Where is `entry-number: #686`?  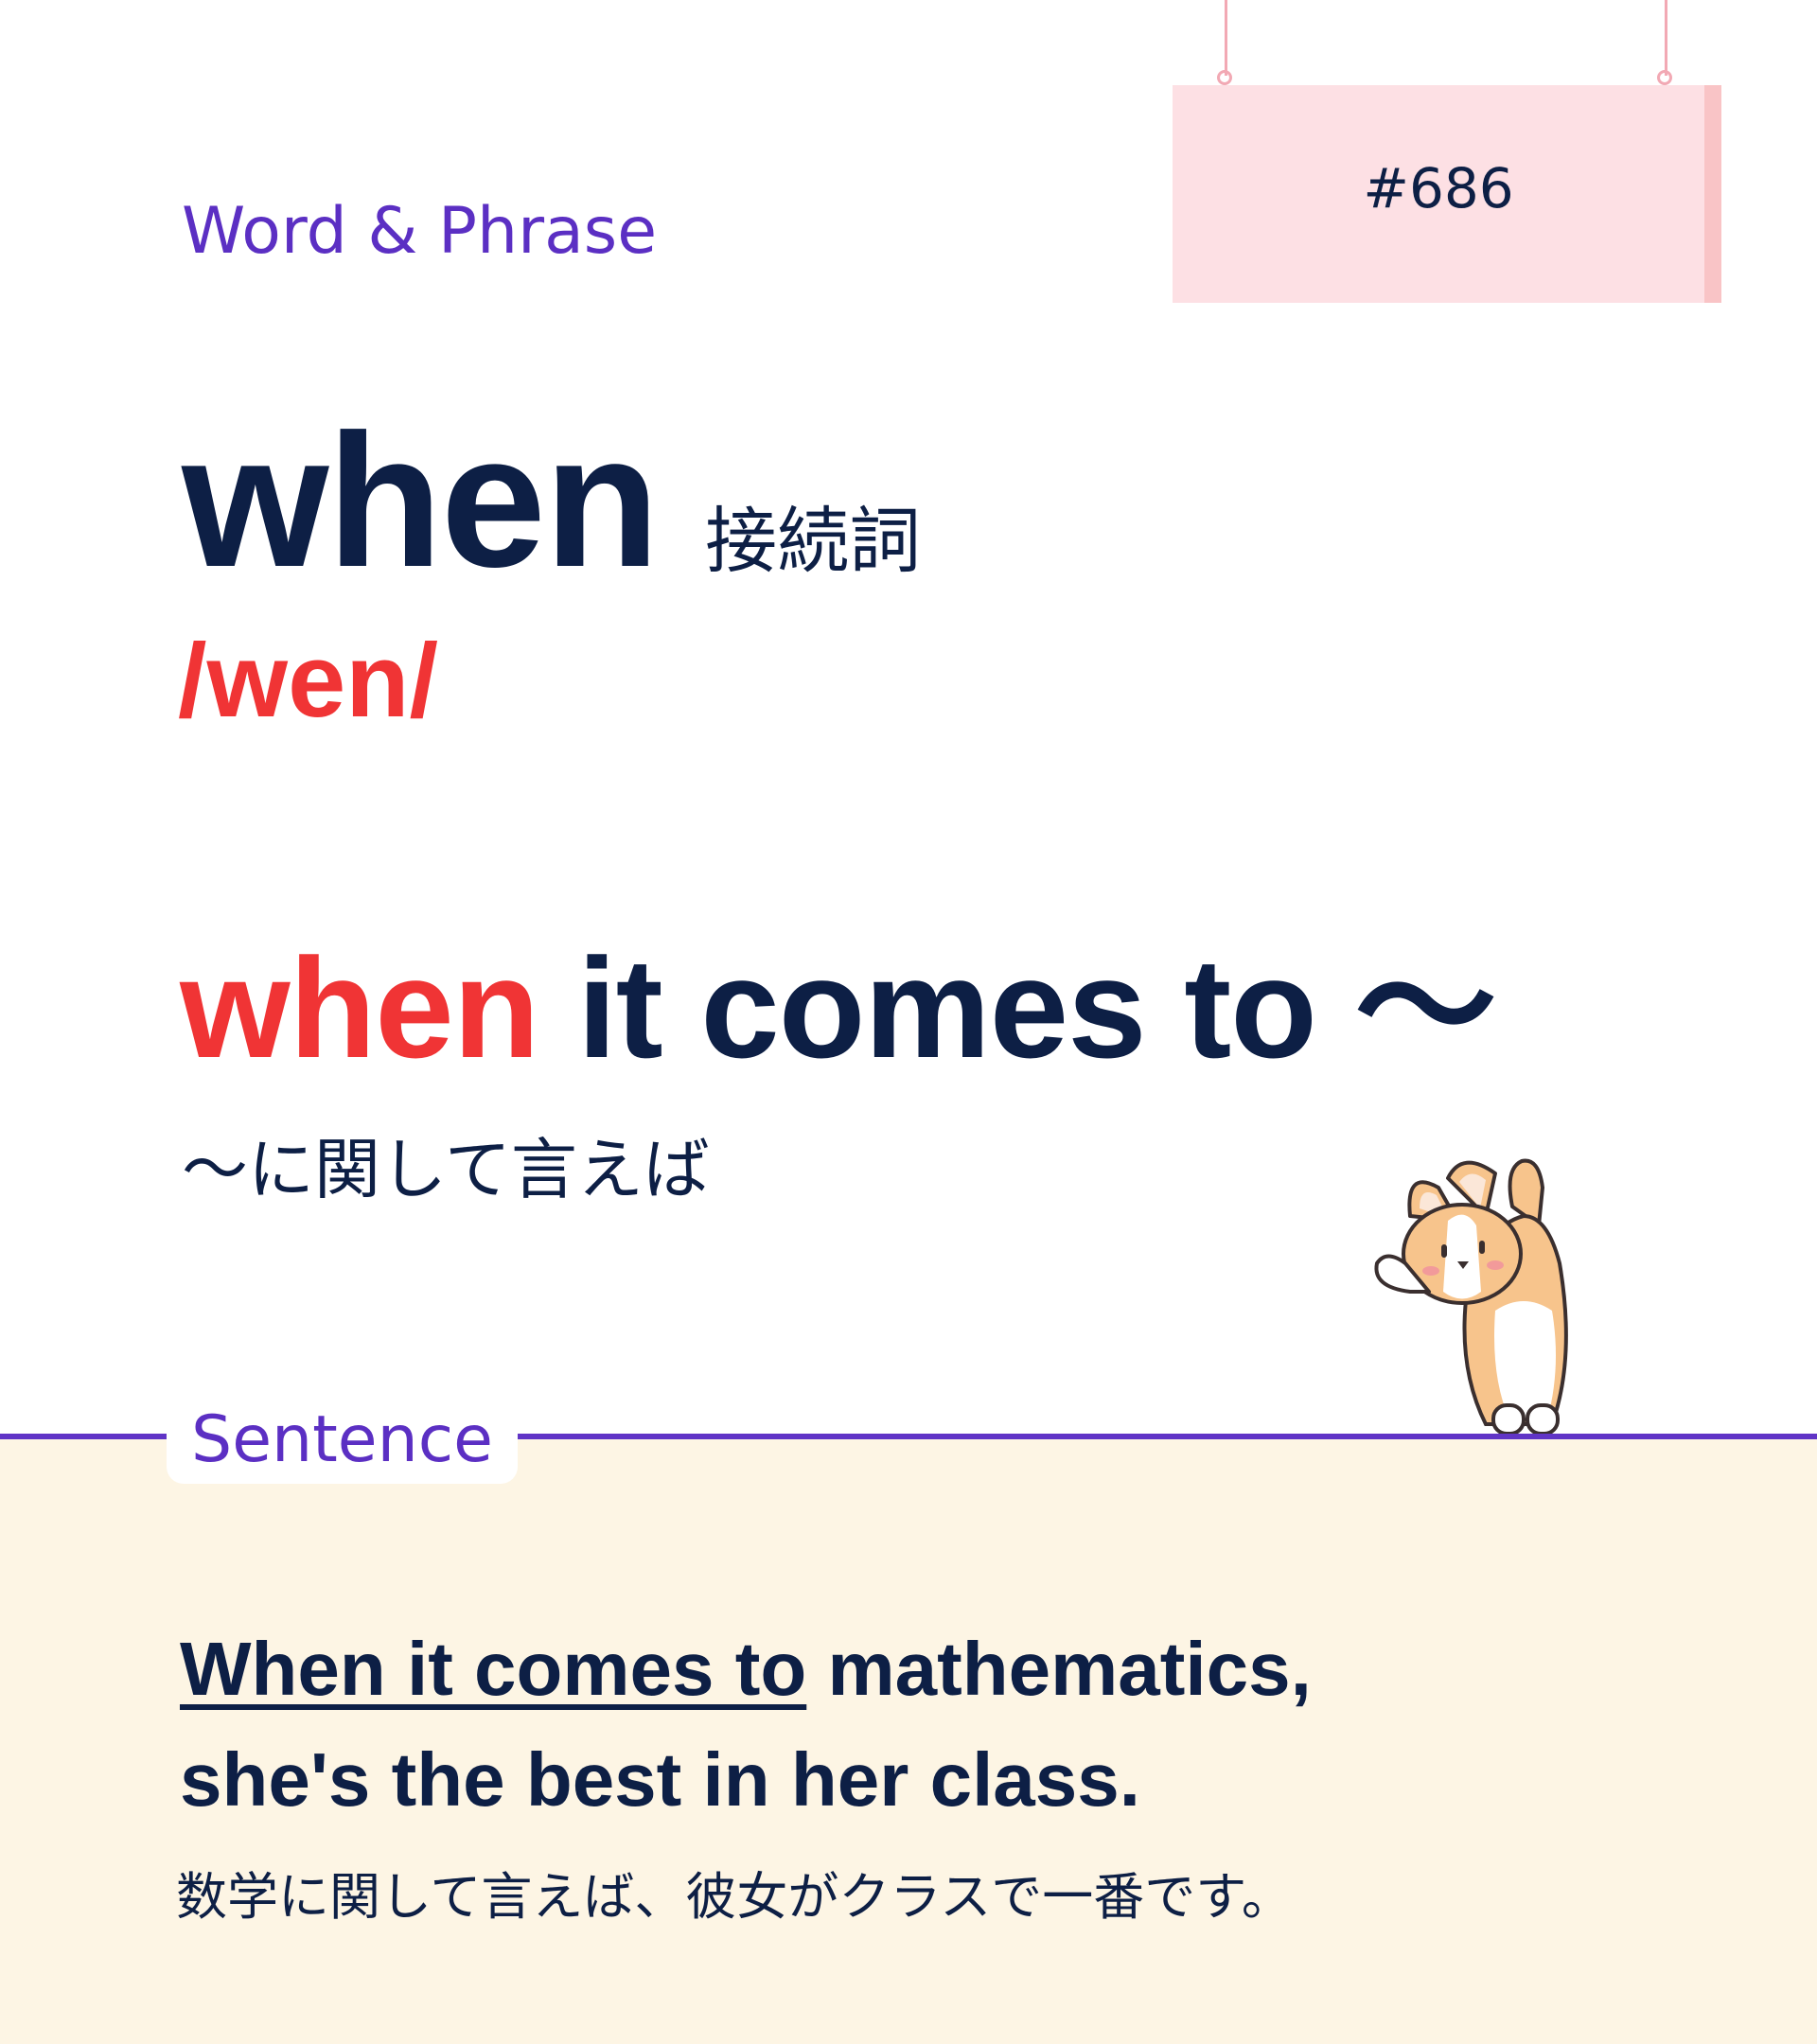
entry-number: #686 is located at coordinates (1439, 188).